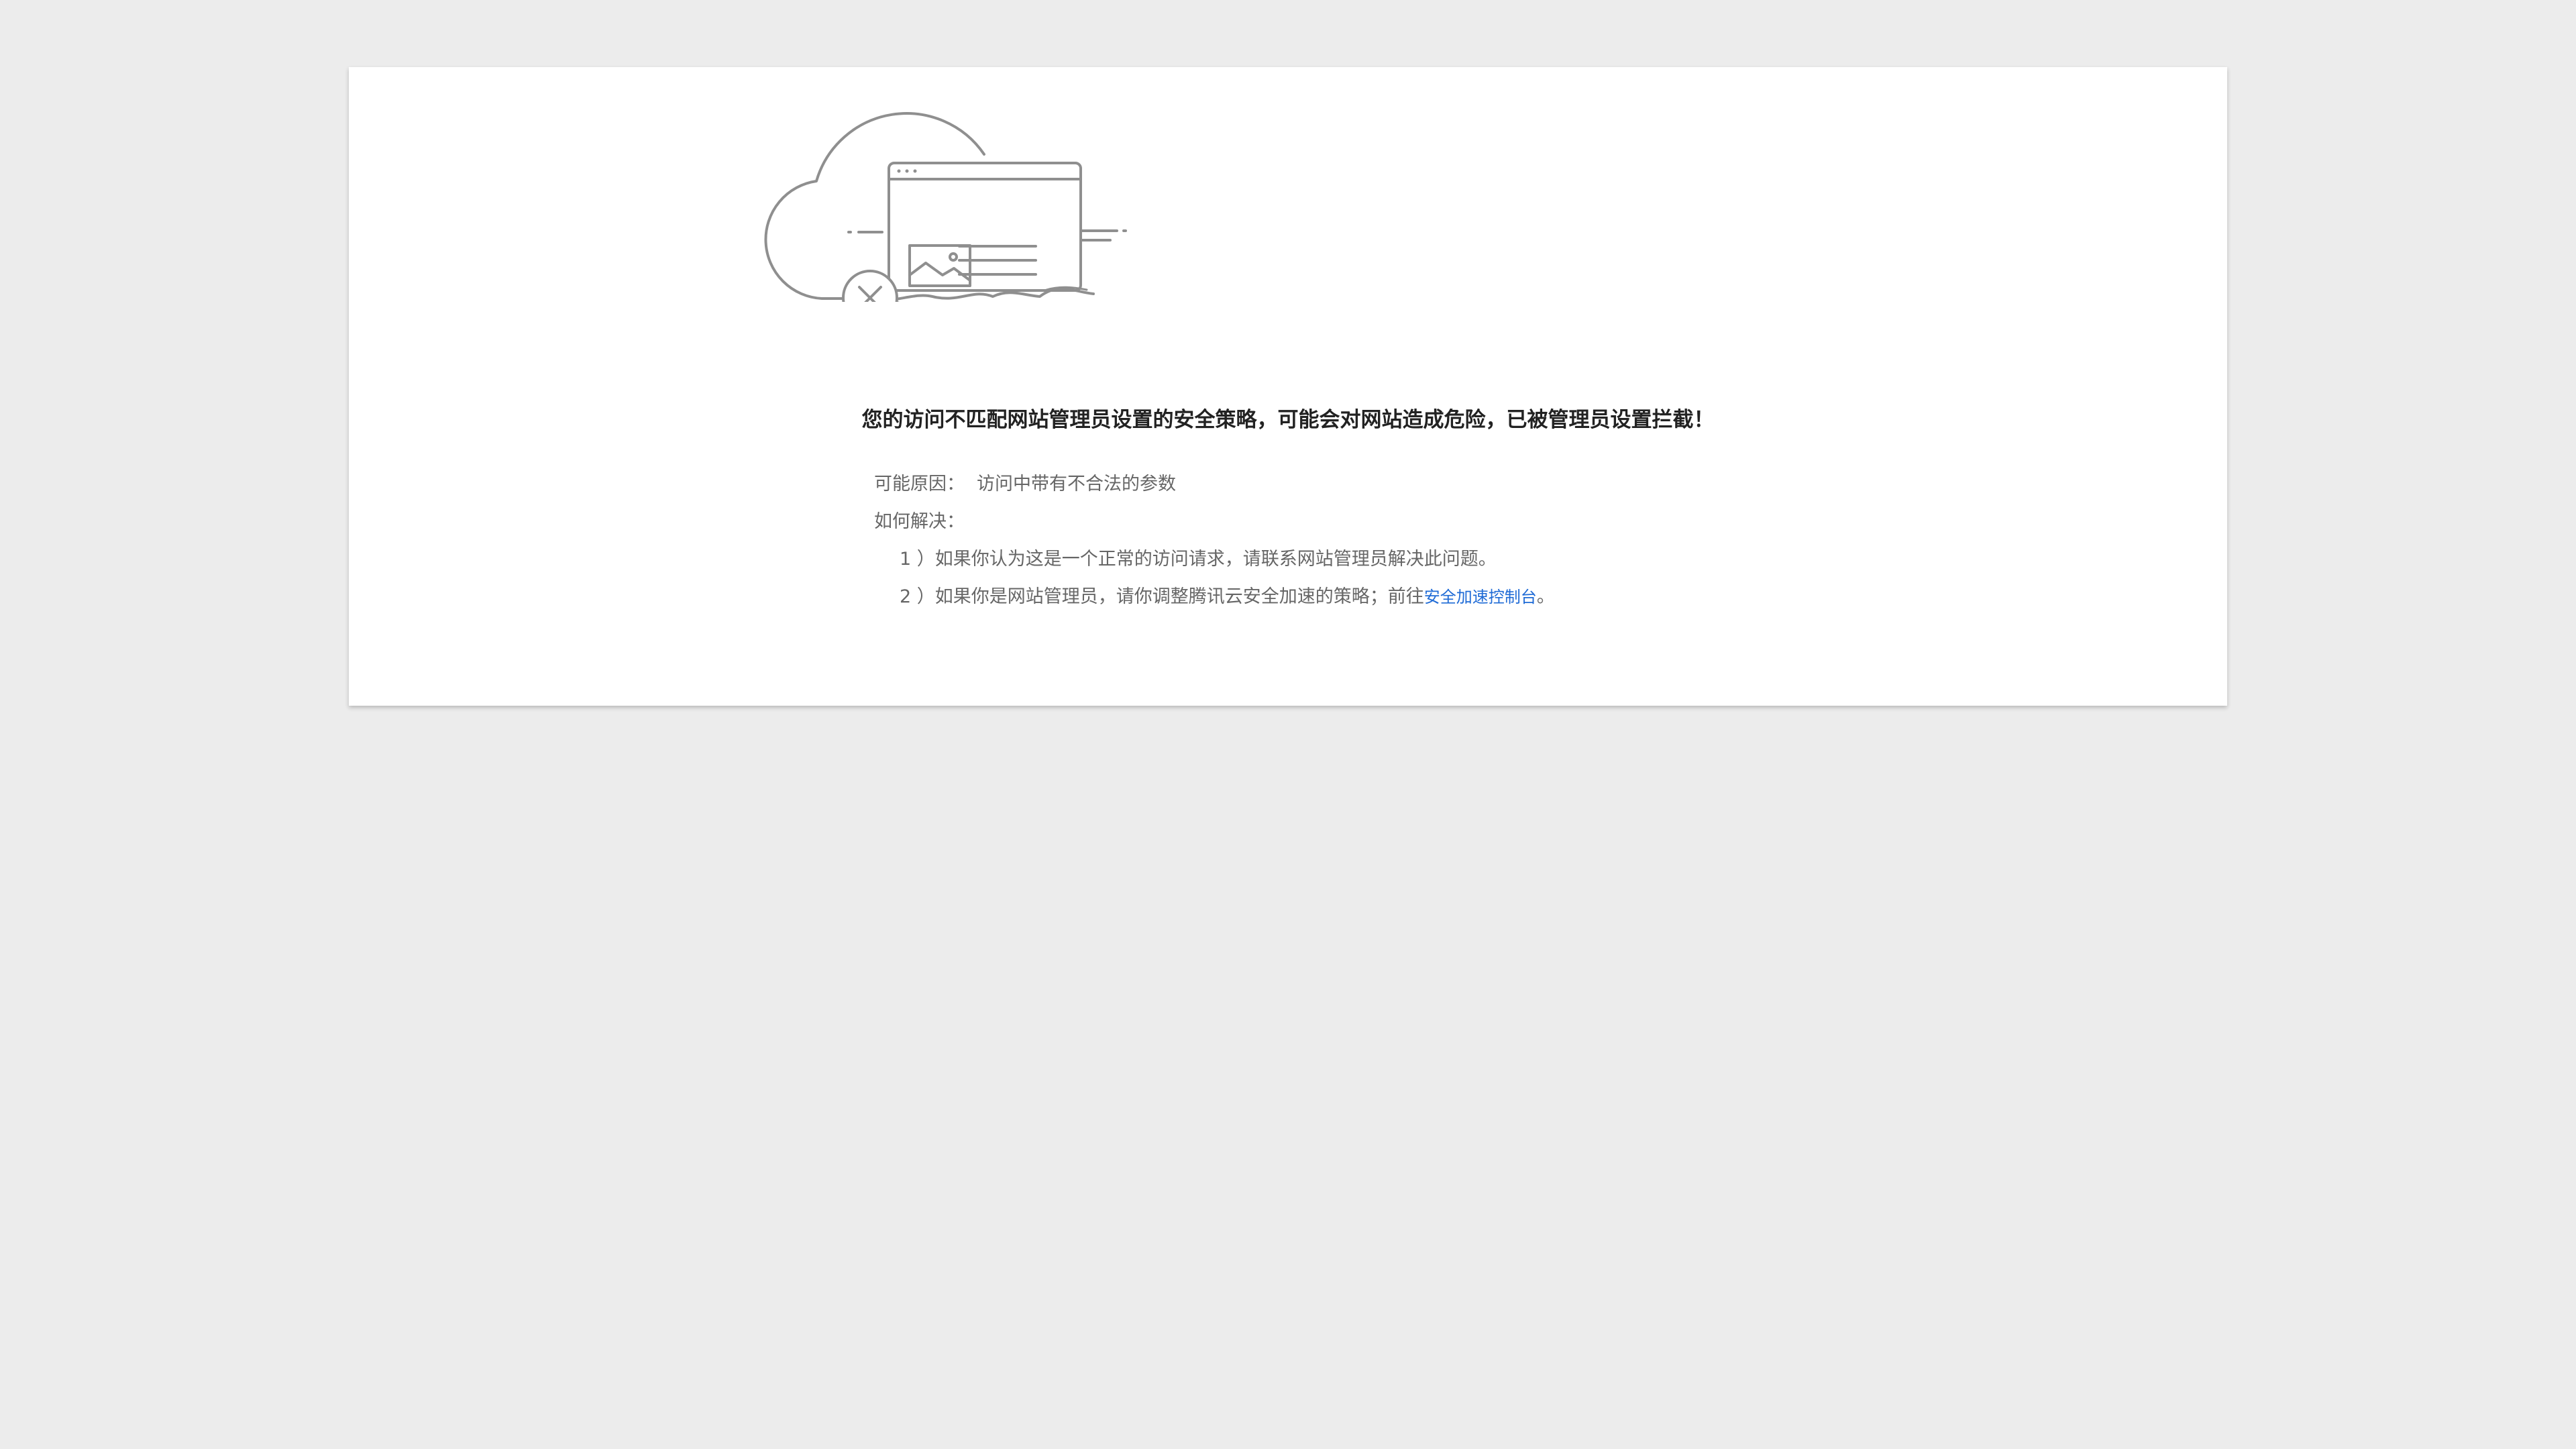 The width and height of the screenshot is (2576, 1449). What do you see at coordinates (917, 596) in the screenshot?
I see `step-2-number: 2 ）` at bounding box center [917, 596].